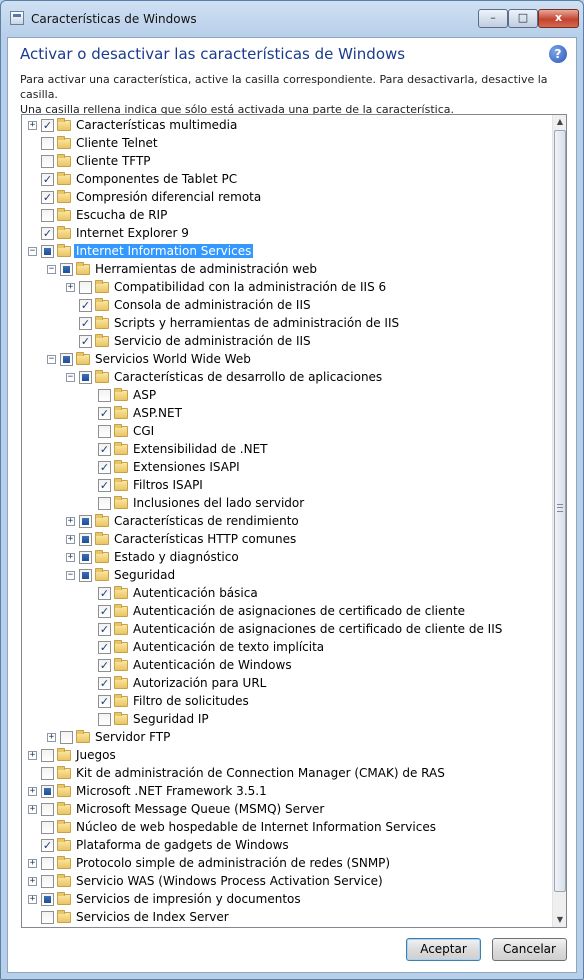 This screenshot has height=980, width=584. Describe the element at coordinates (286, 431) in the screenshot. I see `feature-row: CGI` at that location.